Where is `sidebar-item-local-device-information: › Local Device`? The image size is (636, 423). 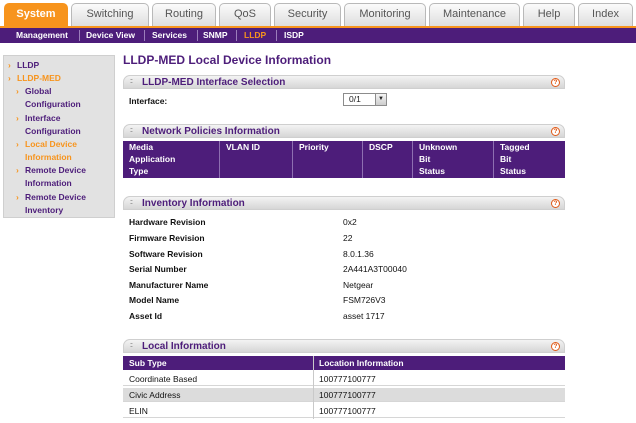
sidebar-item-local-device-information: › Local Device is located at coordinates (46, 144).